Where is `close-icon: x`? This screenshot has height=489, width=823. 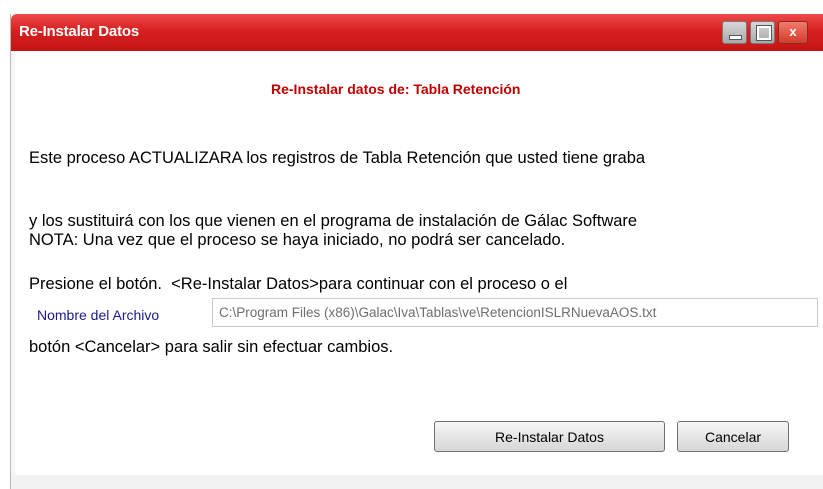
close-icon: x is located at coordinates (793, 31).